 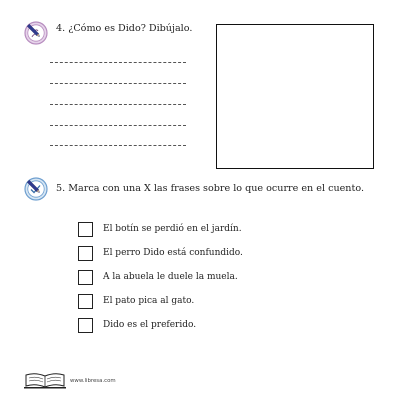 I want to click on option-2-label: El perro Dido está confundido., so click(x=173, y=253).